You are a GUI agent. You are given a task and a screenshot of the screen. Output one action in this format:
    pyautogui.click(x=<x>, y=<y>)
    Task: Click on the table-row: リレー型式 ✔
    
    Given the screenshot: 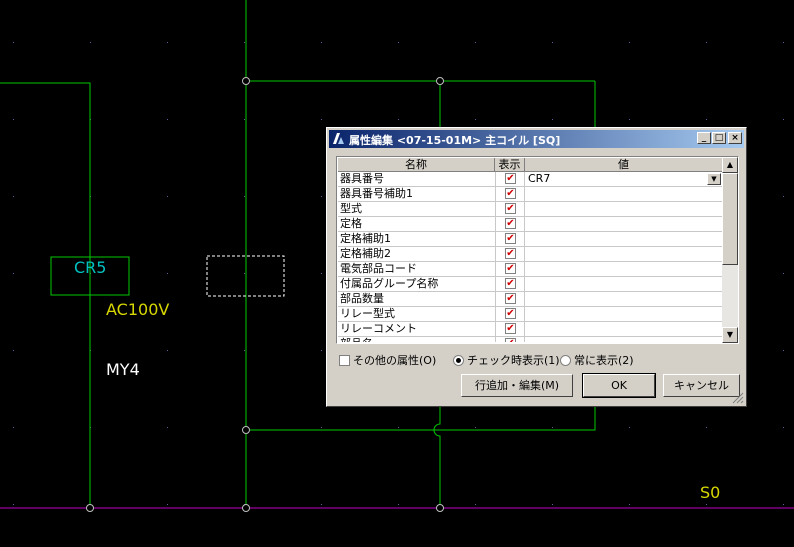 What is the action you would take?
    pyautogui.click(x=530, y=314)
    